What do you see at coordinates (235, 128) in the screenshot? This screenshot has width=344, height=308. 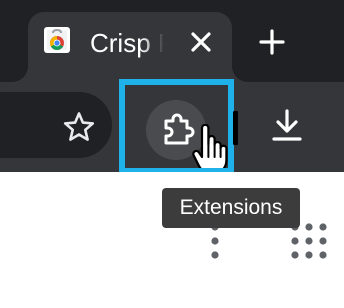 I see `toolbar-divider` at bounding box center [235, 128].